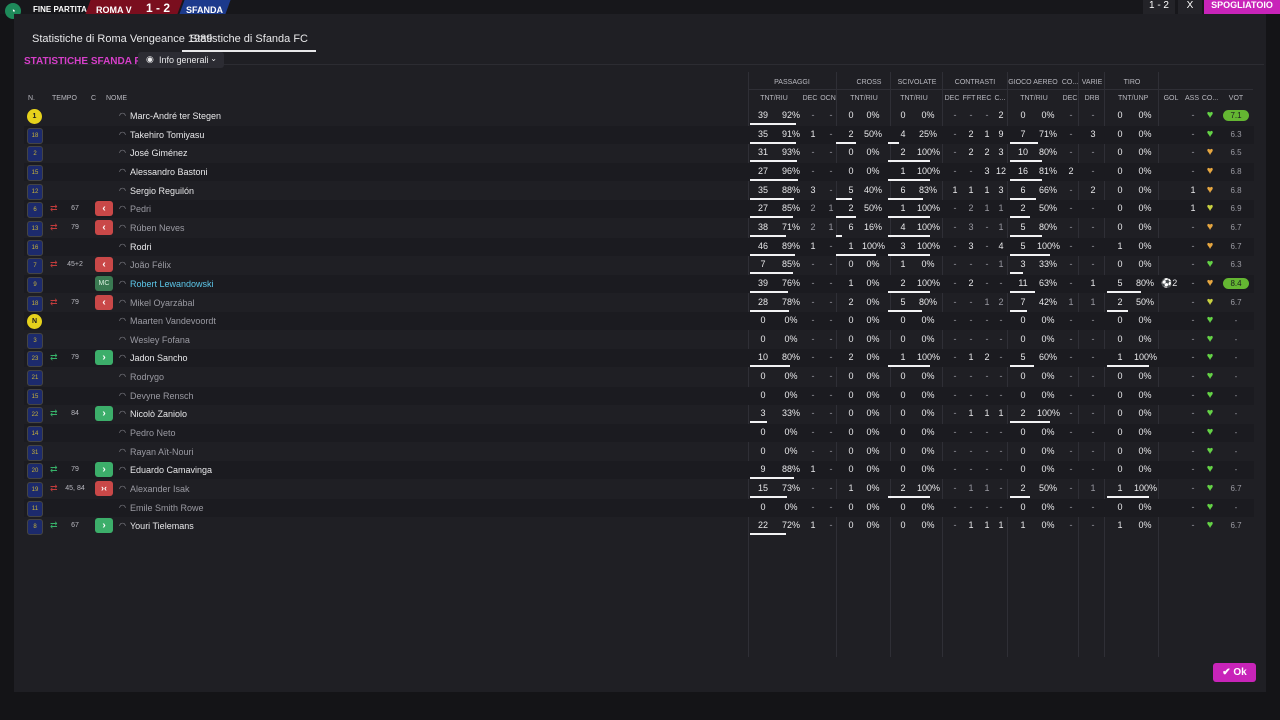 The image size is (1280, 720). Describe the element at coordinates (864, 100) in the screenshot. I see `column-header-cross_tr: TNT/RIU` at that location.